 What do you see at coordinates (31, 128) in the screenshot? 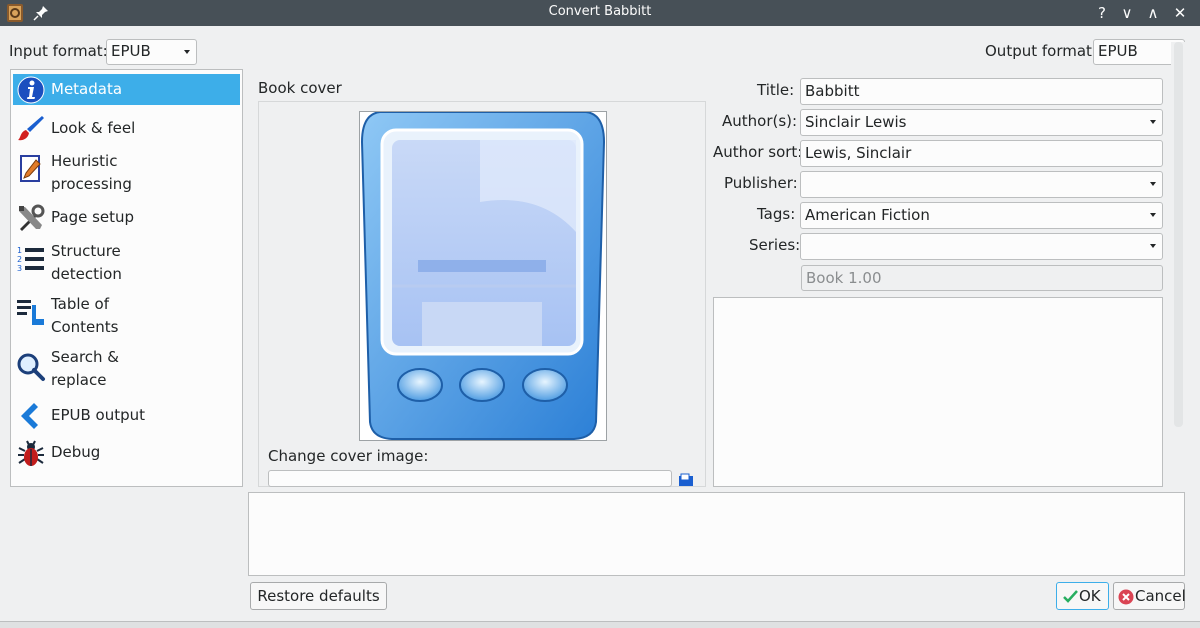
I see `brush-icon` at bounding box center [31, 128].